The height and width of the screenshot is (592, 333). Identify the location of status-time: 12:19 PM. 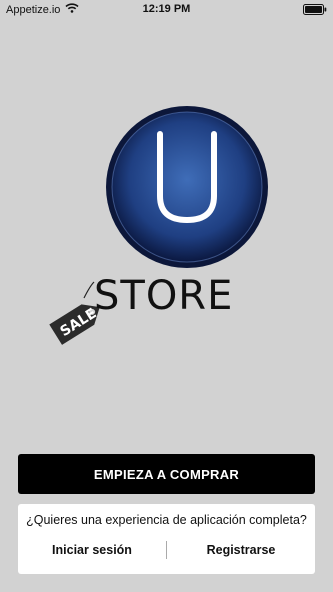
(166, 9).